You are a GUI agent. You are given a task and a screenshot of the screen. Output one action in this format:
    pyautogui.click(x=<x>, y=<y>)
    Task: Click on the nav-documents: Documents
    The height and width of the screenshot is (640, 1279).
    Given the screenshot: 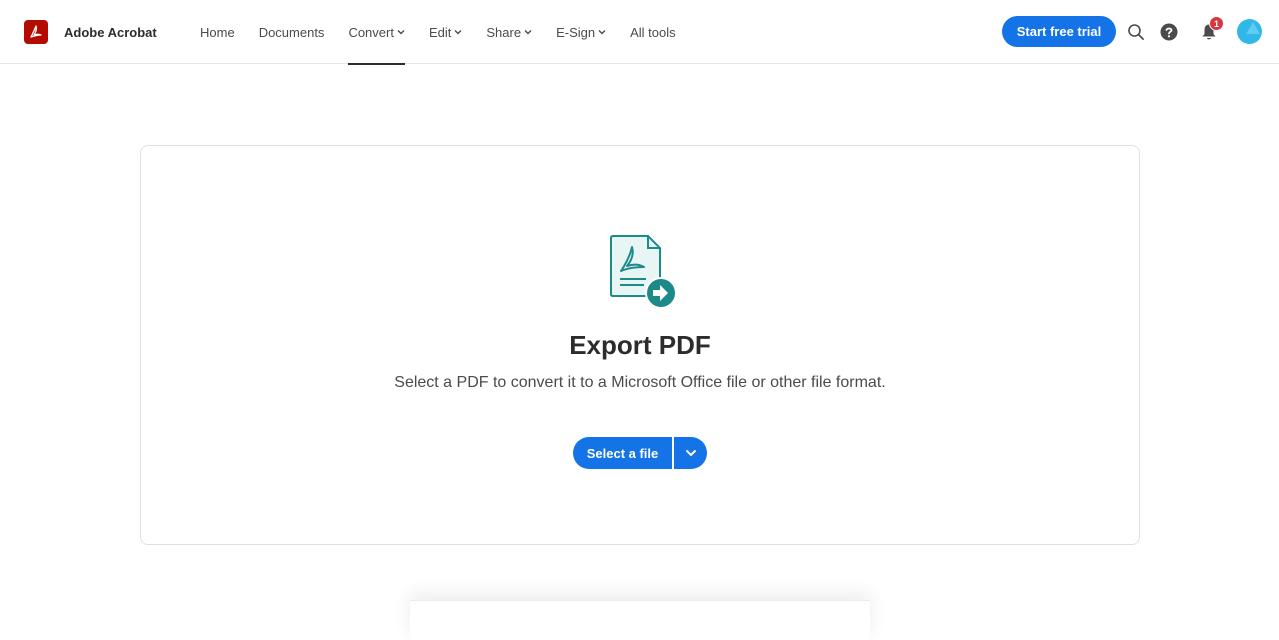 What is the action you would take?
    pyautogui.click(x=292, y=32)
    